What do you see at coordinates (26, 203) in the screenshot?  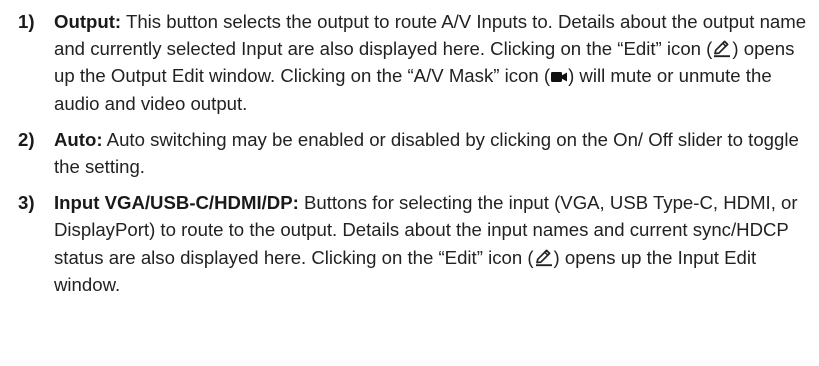 I see `item-number: 3)` at bounding box center [26, 203].